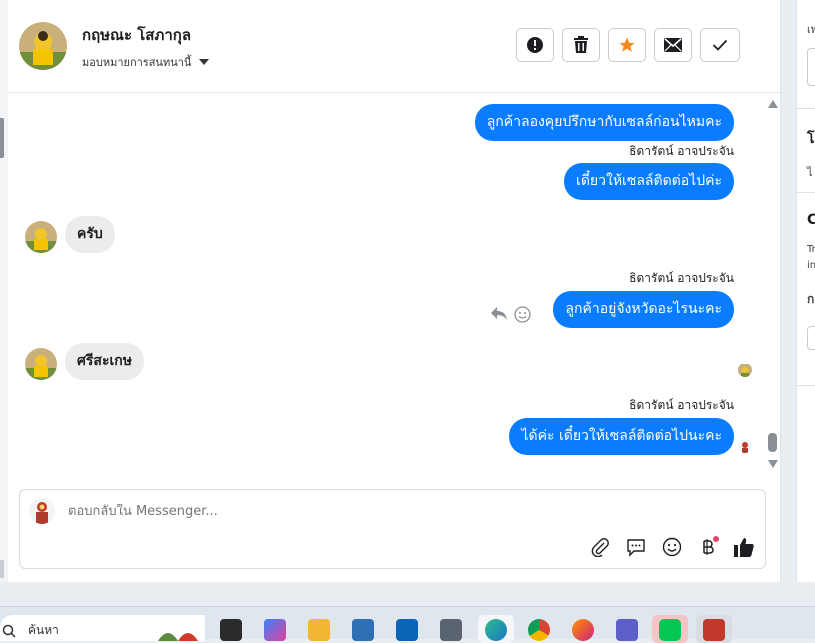 Image resolution: width=815 pixels, height=643 pixels. What do you see at coordinates (811, 139) in the screenshot?
I see `right-panel-heading: โ` at bounding box center [811, 139].